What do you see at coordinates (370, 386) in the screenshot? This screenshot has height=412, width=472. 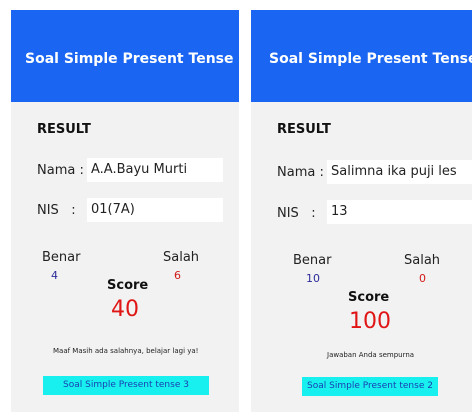 I see `next-quiz-button: Soal Simple Present tense 2` at bounding box center [370, 386].